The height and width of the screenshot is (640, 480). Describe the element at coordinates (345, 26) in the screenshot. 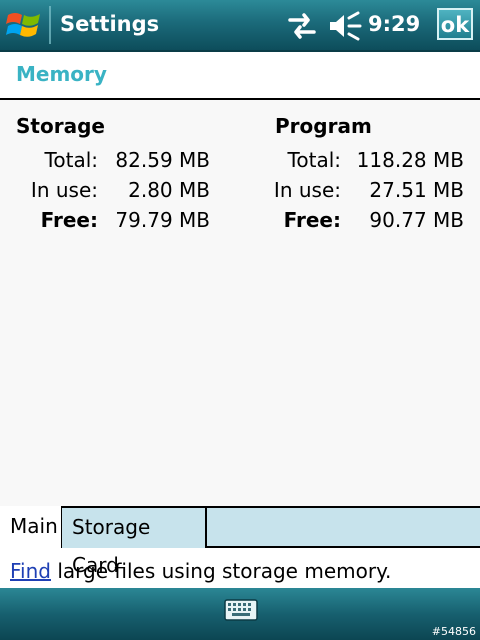

I see `volume-muted-icon` at that location.